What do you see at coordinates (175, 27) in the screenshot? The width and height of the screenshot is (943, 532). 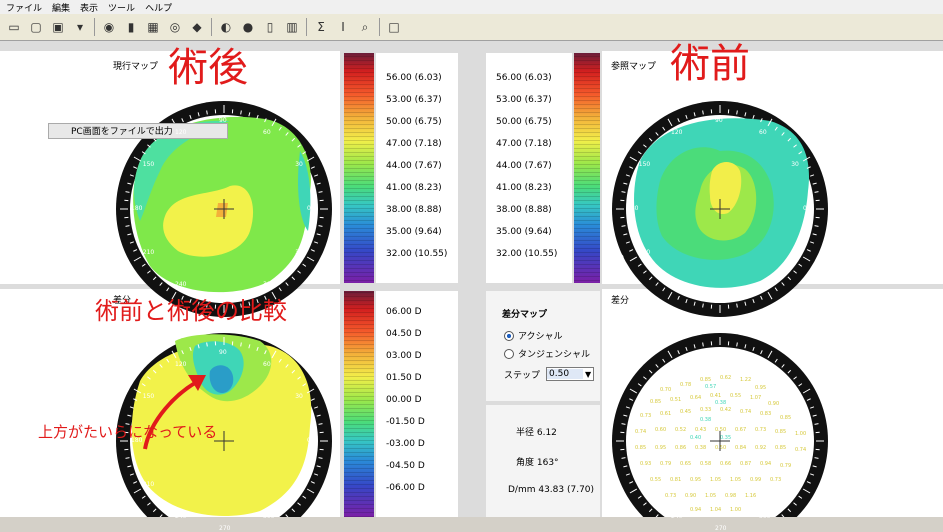 I see `compare-eyes-icon: ◎` at bounding box center [175, 27].